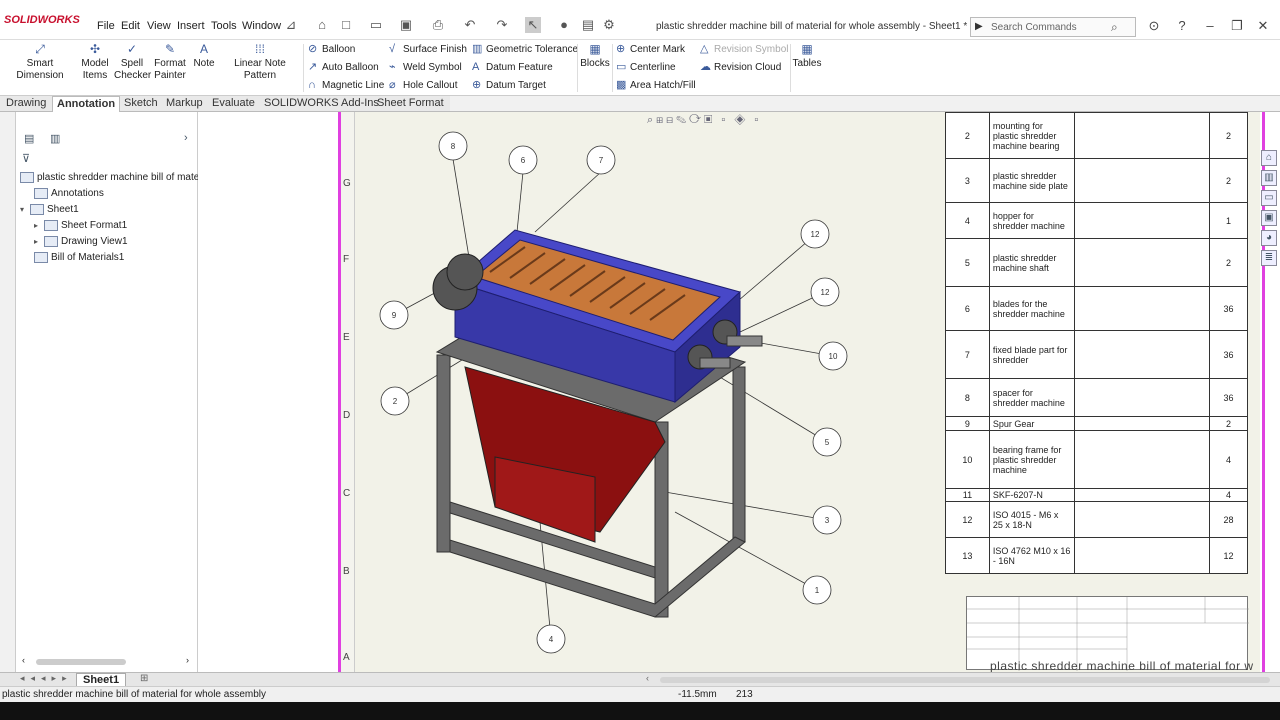  I want to click on bom-row: 7 fixed blade part for shredder 36, so click(1096, 354).